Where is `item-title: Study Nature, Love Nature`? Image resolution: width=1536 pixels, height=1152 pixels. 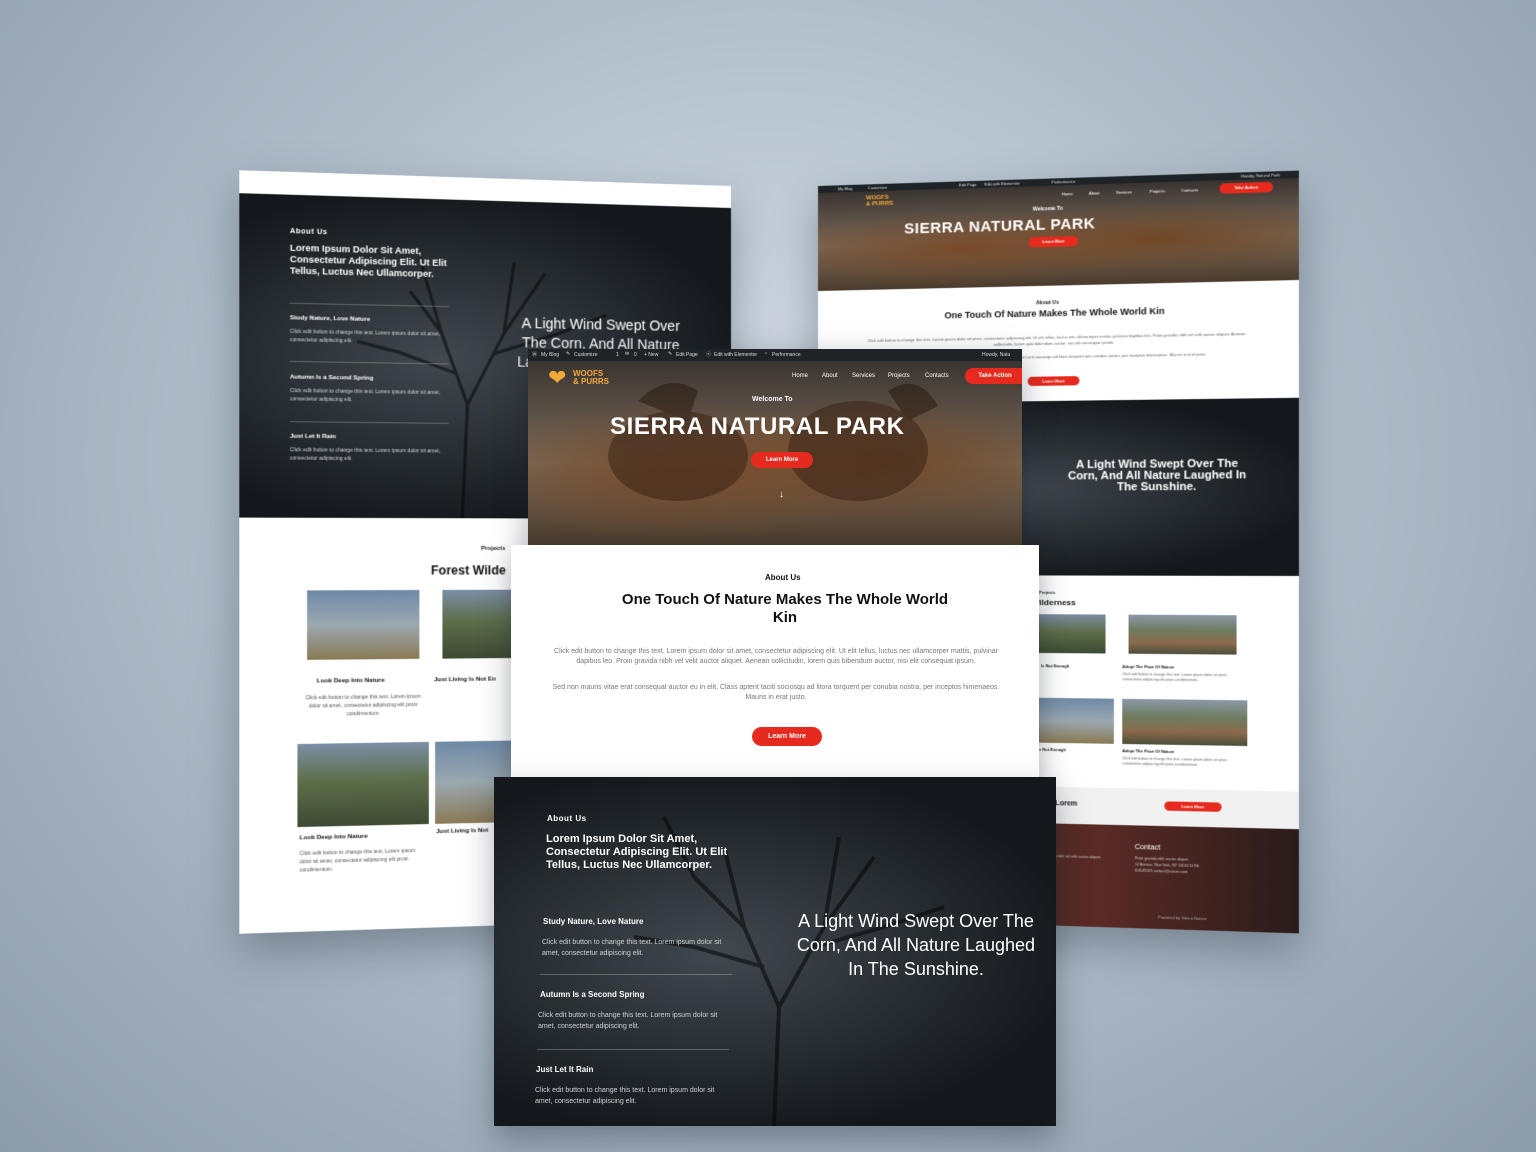
item-title: Study Nature, Love Nature is located at coordinates (593, 921).